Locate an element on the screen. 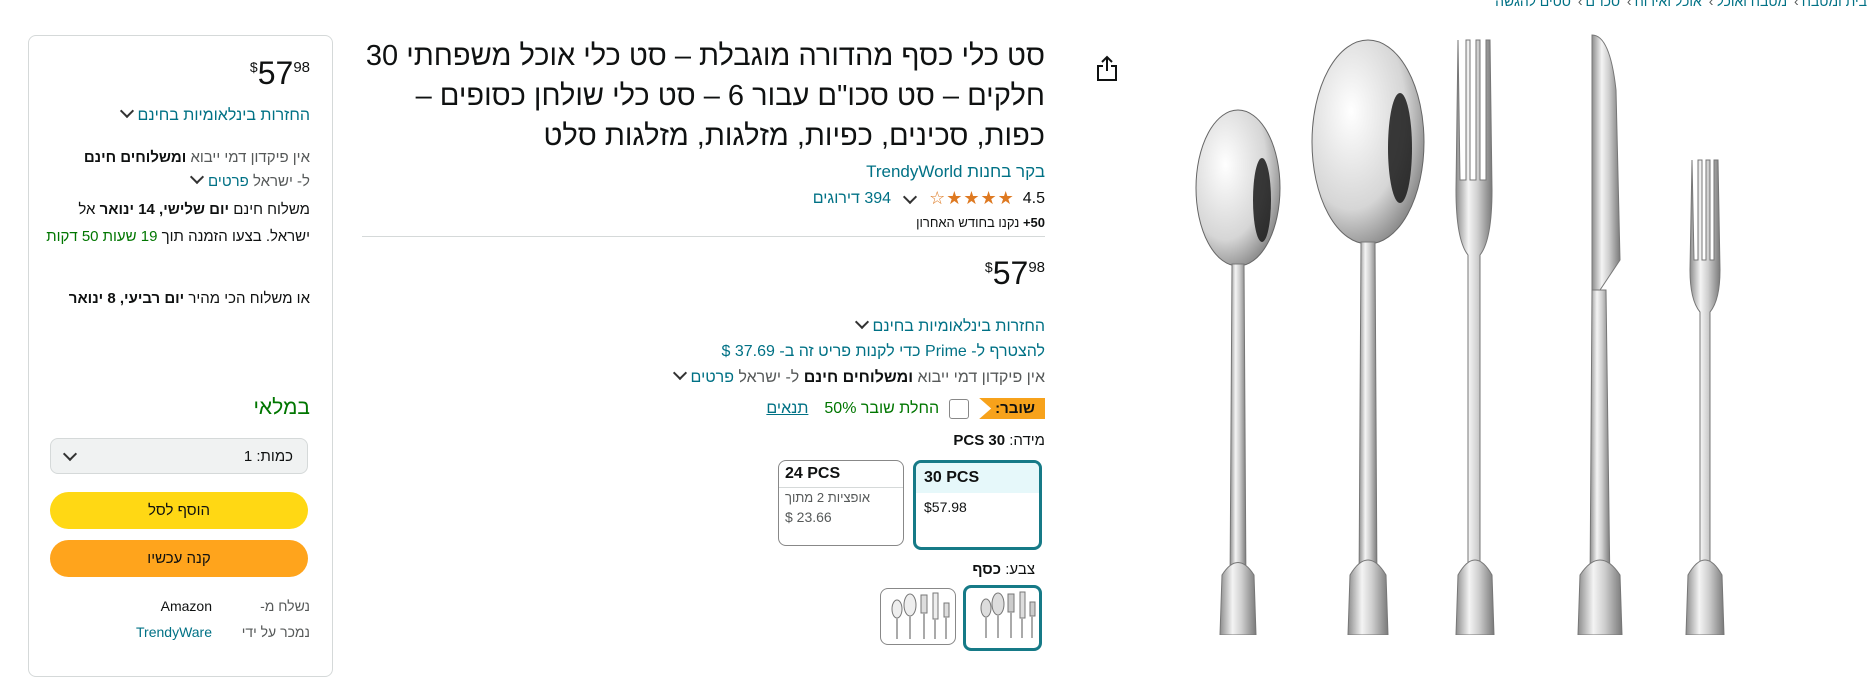  rating-value: 4.5 is located at coordinates (1033, 198).